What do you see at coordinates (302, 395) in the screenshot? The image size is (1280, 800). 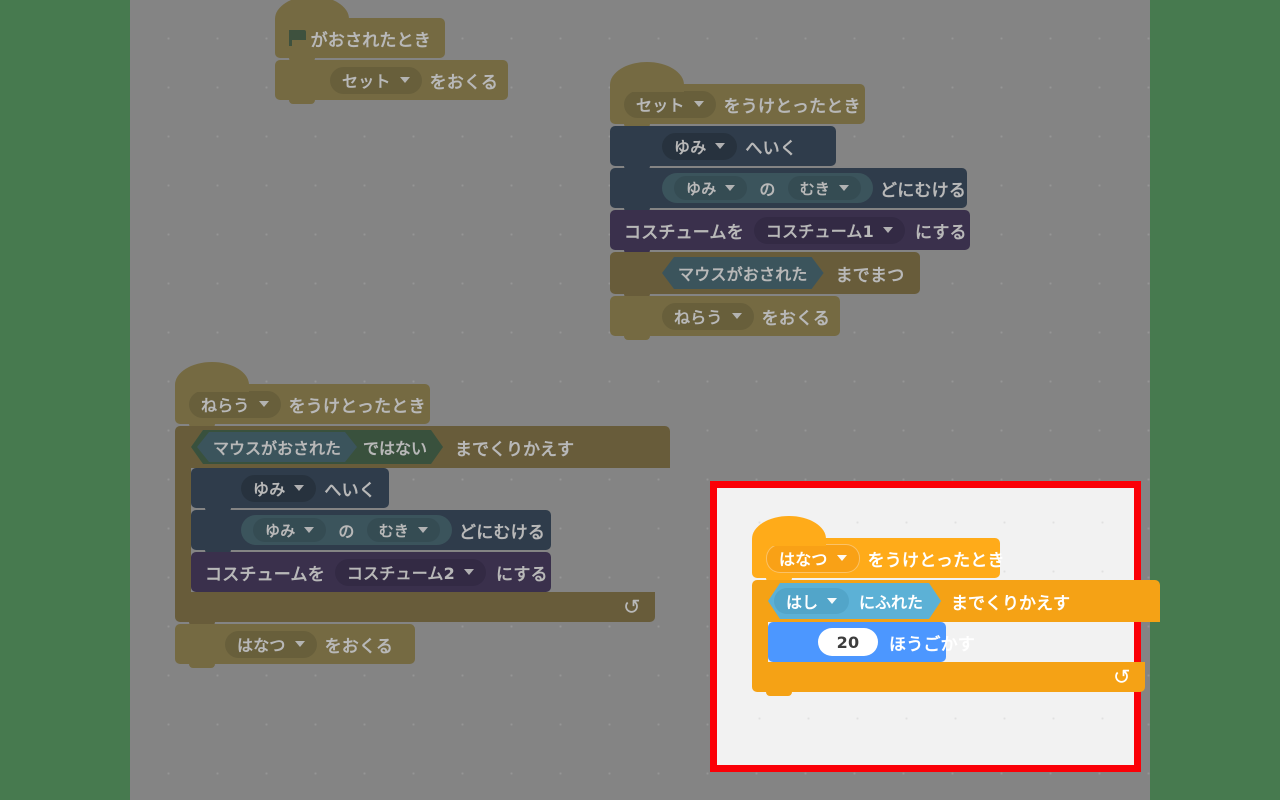 I see `when-receive-aim-block: ねらう をうけとったとき` at bounding box center [302, 395].